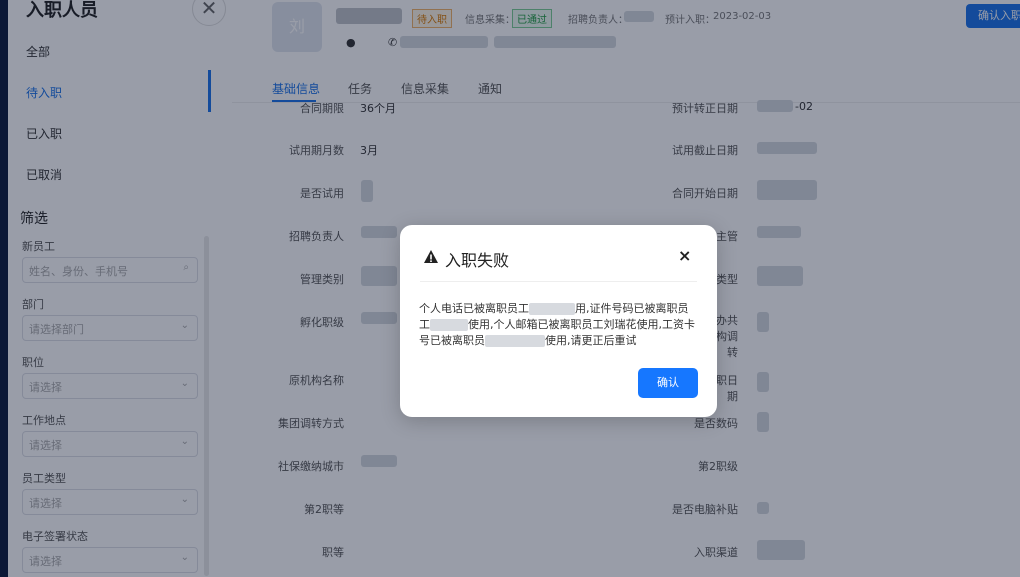  What do you see at coordinates (452, 340) in the screenshot?
I see `message-part: 号已被离职员` at bounding box center [452, 340].